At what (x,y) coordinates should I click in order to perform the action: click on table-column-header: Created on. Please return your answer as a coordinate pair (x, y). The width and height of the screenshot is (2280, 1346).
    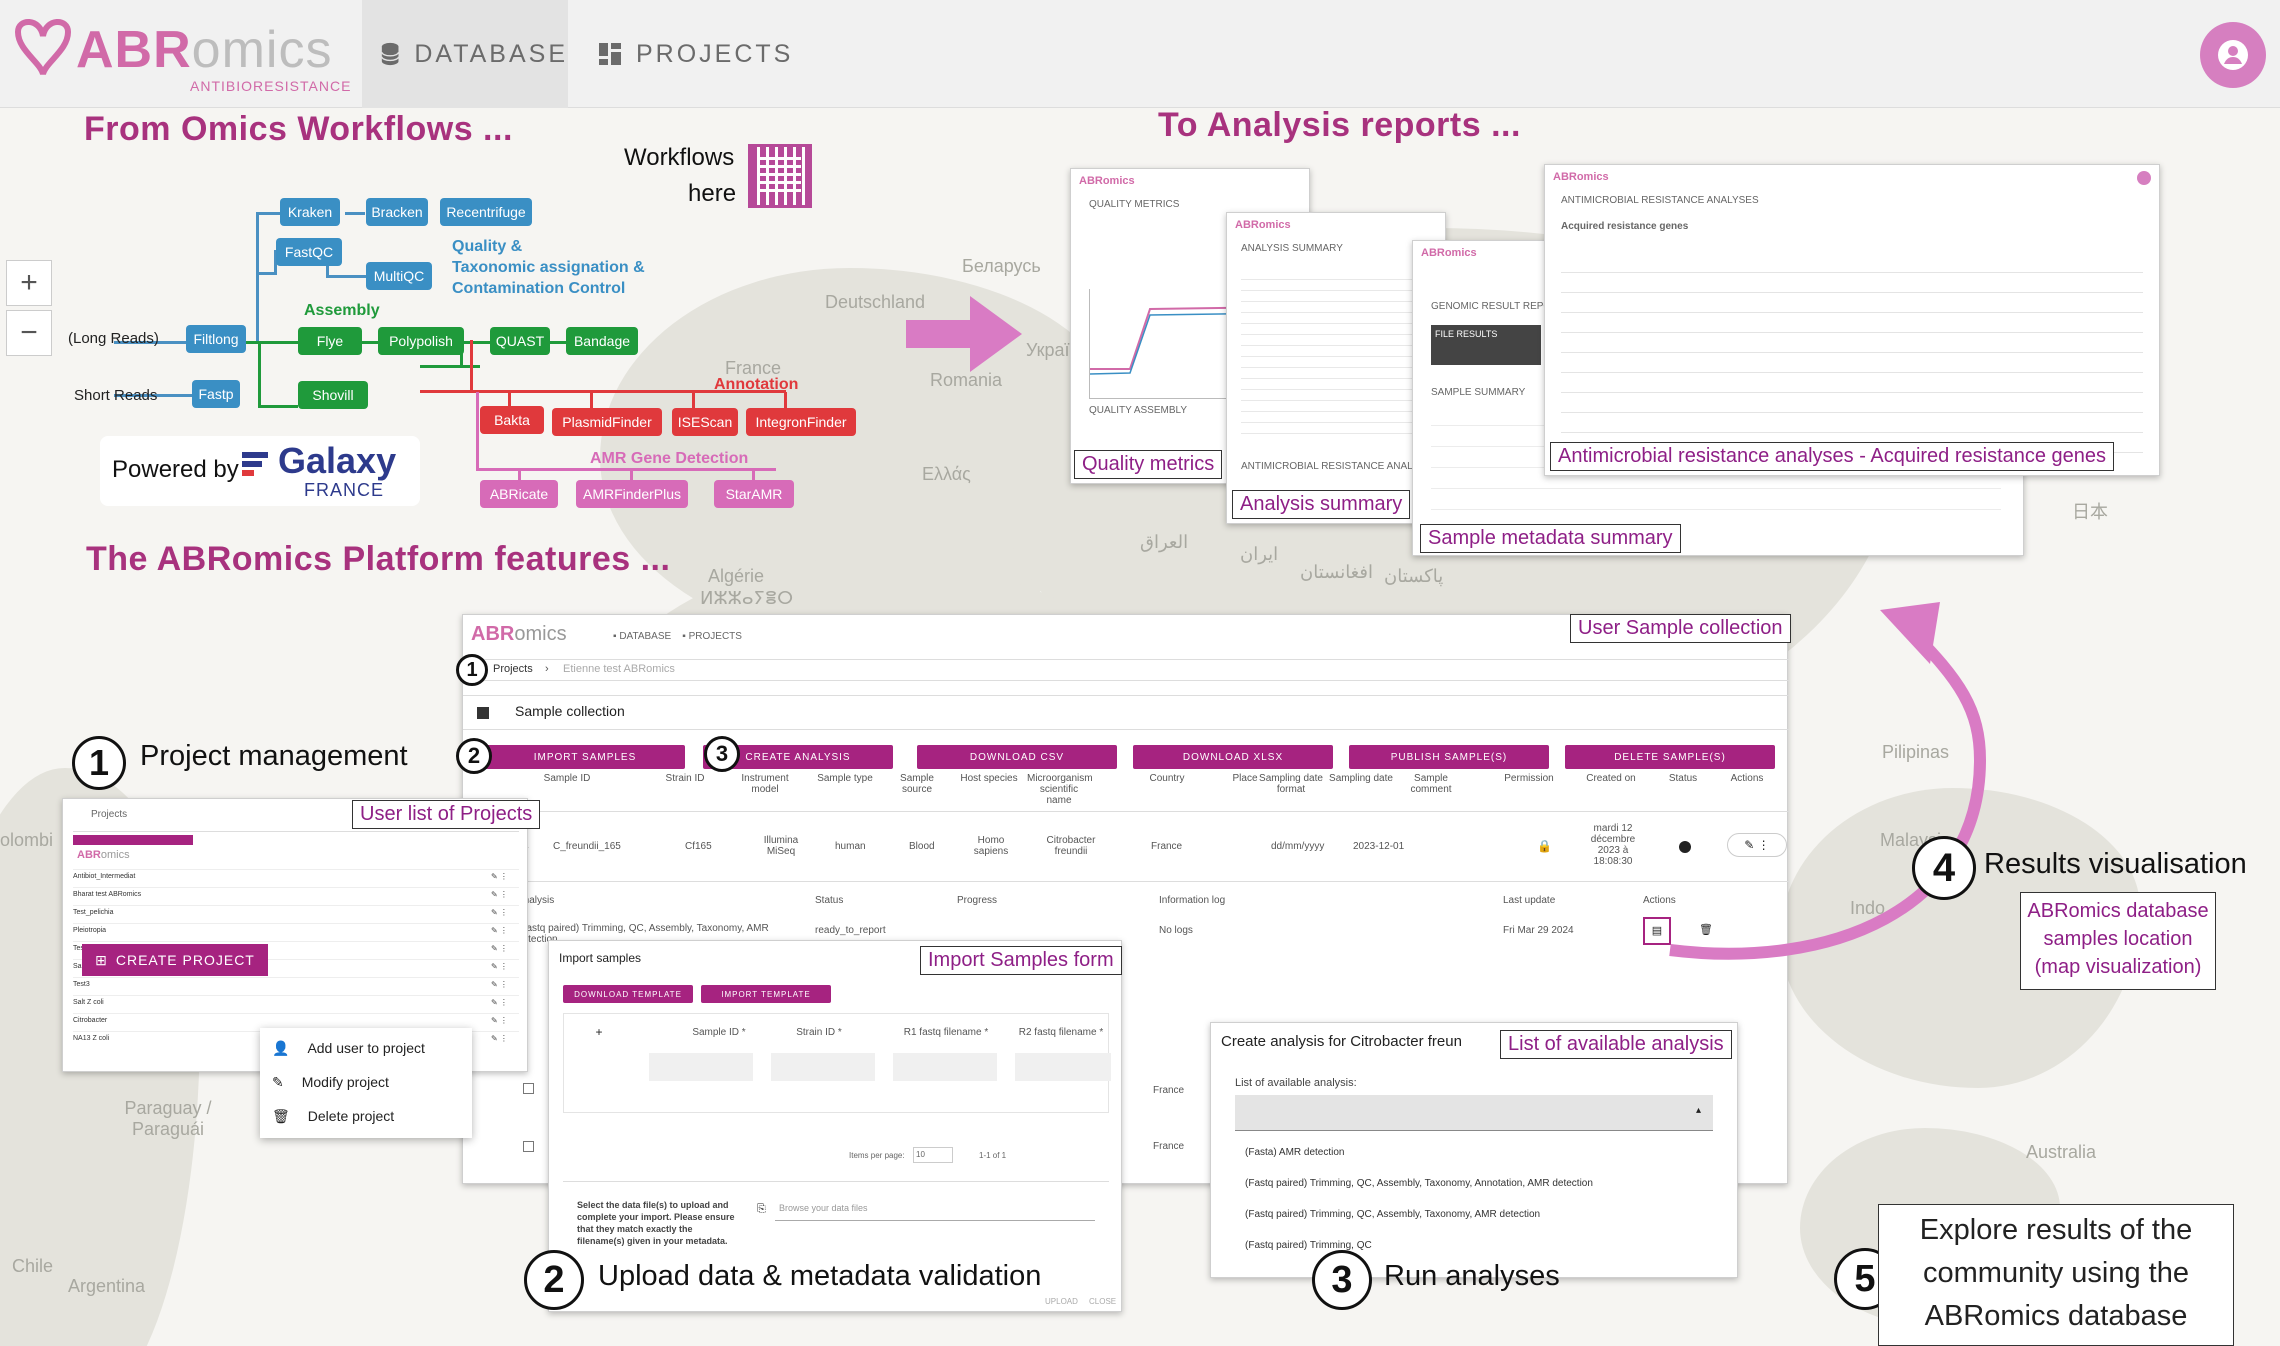
    Looking at the image, I should click on (1611, 778).